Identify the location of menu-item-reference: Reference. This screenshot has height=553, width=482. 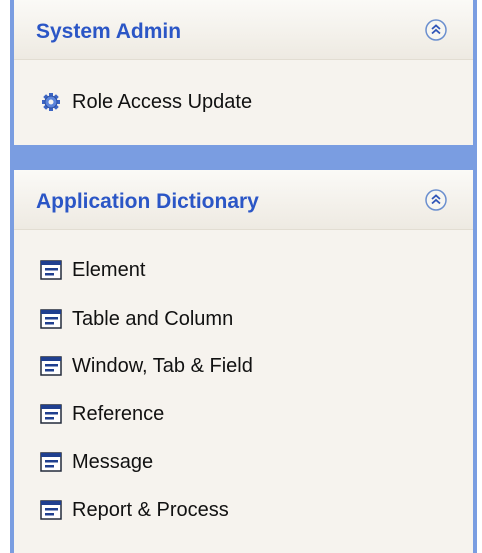
(102, 414).